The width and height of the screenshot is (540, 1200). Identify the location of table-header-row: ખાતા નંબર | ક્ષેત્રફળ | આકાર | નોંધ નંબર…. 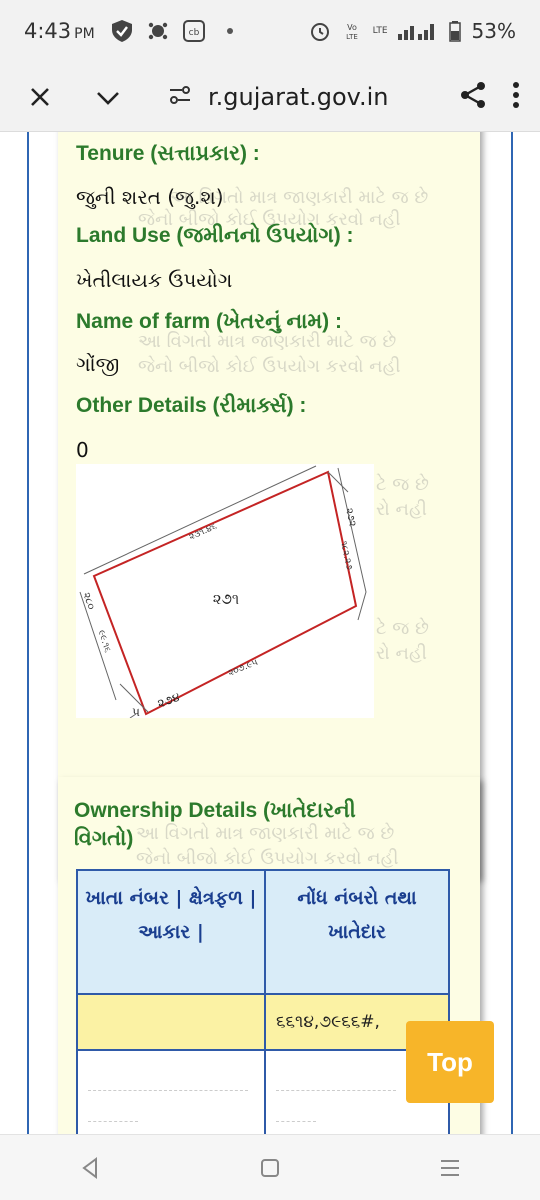
(263, 932).